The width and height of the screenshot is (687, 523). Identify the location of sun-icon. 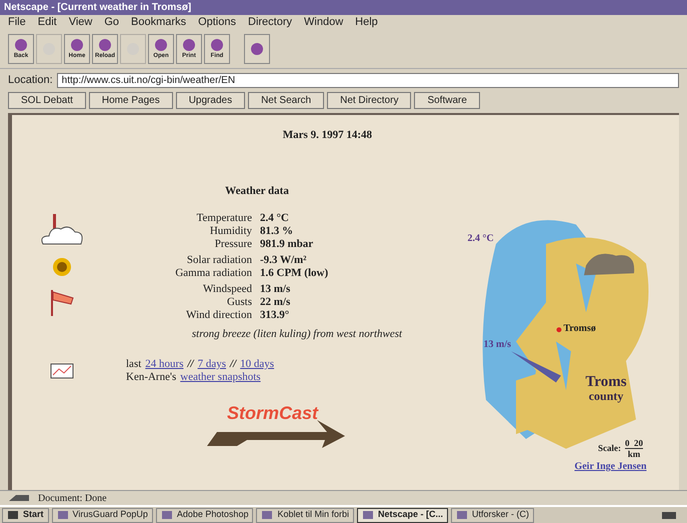
(62, 266).